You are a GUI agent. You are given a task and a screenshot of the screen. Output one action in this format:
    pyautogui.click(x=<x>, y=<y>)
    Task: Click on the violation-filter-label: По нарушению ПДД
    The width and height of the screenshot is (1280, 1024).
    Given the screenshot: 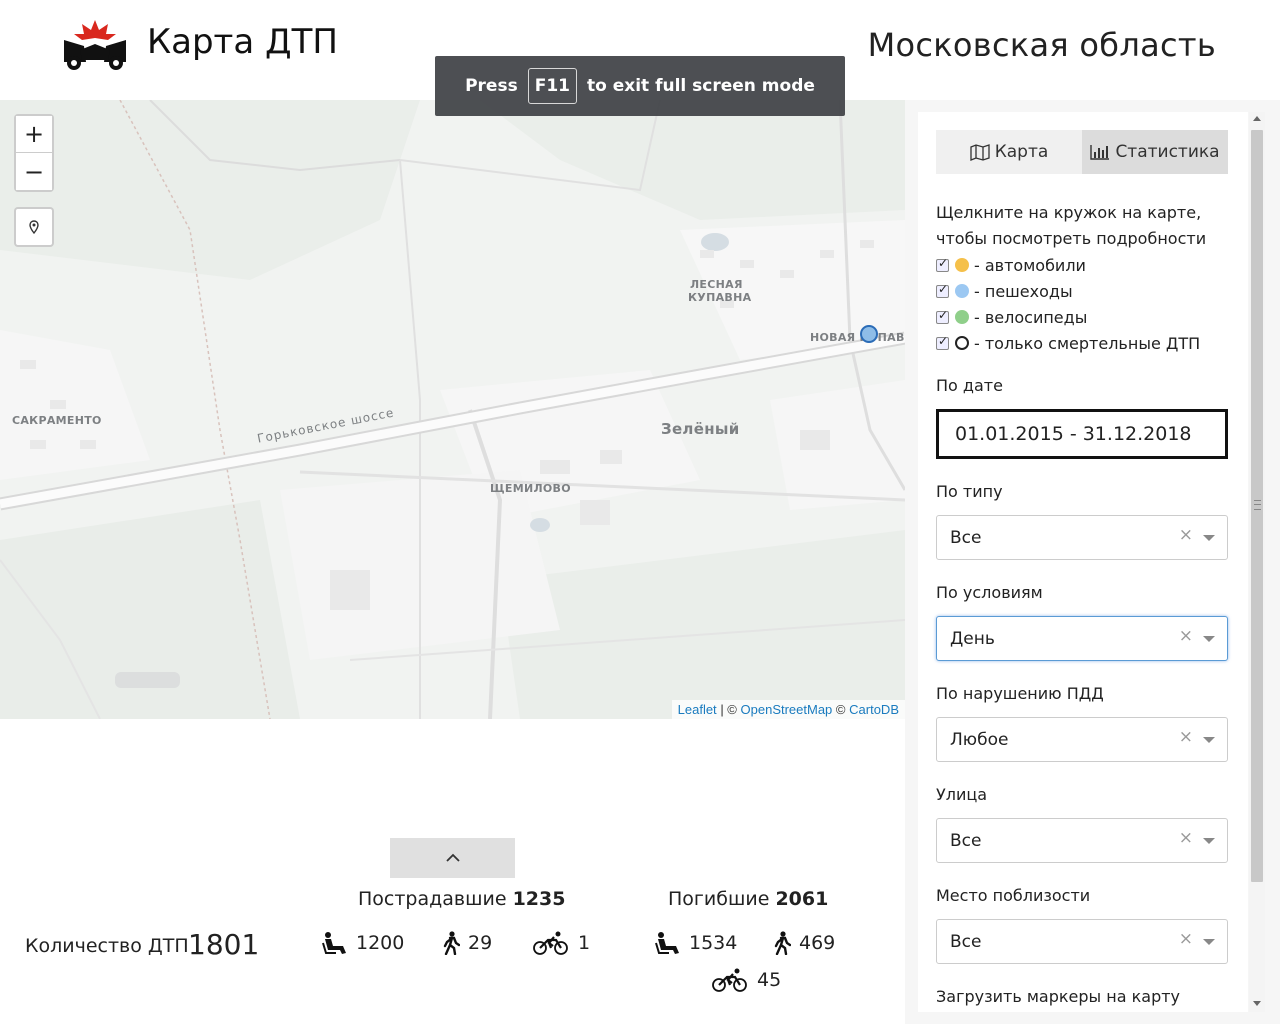 What is the action you would take?
    pyautogui.click(x=1020, y=693)
    